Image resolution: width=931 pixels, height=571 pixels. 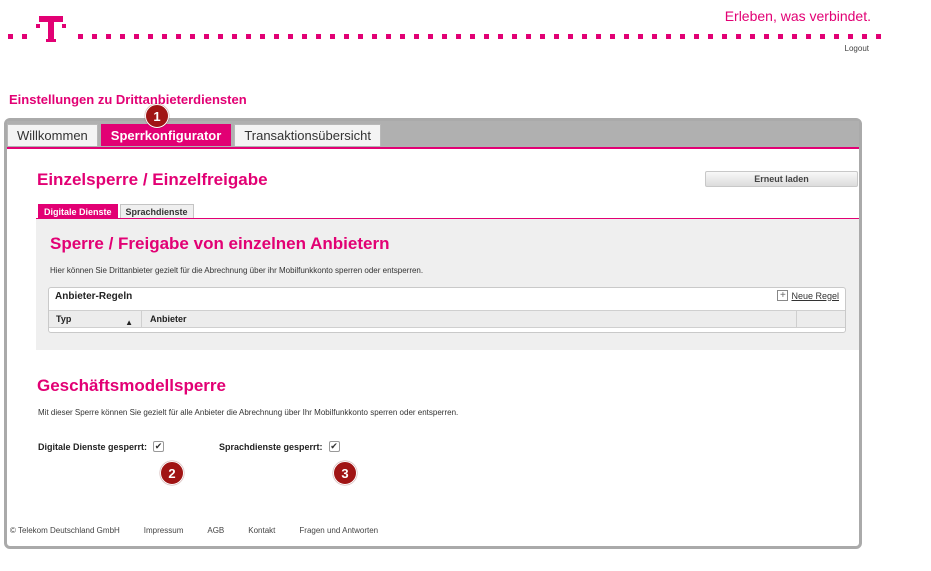 I want to click on logout-link: Logout, so click(x=857, y=48).